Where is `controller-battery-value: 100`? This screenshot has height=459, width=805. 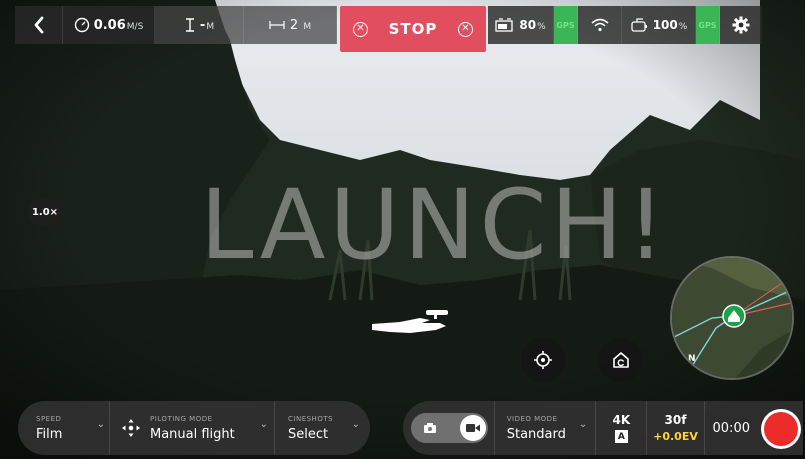 controller-battery-value: 100 is located at coordinates (665, 25).